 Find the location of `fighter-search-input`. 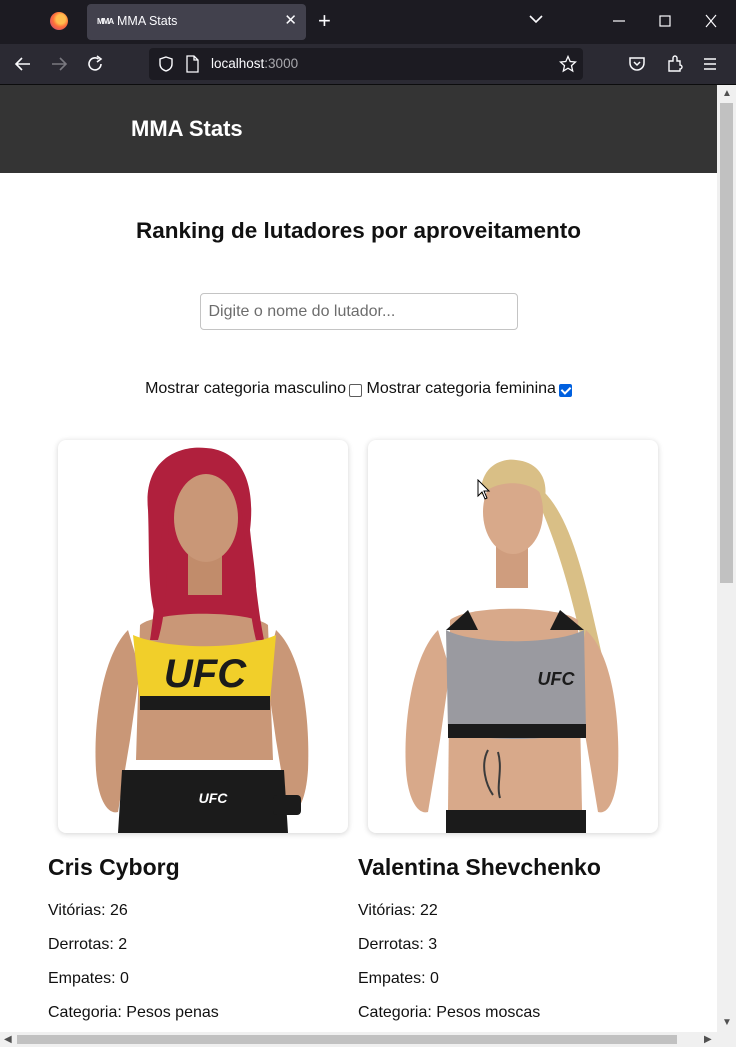

fighter-search-input is located at coordinates (358, 311).